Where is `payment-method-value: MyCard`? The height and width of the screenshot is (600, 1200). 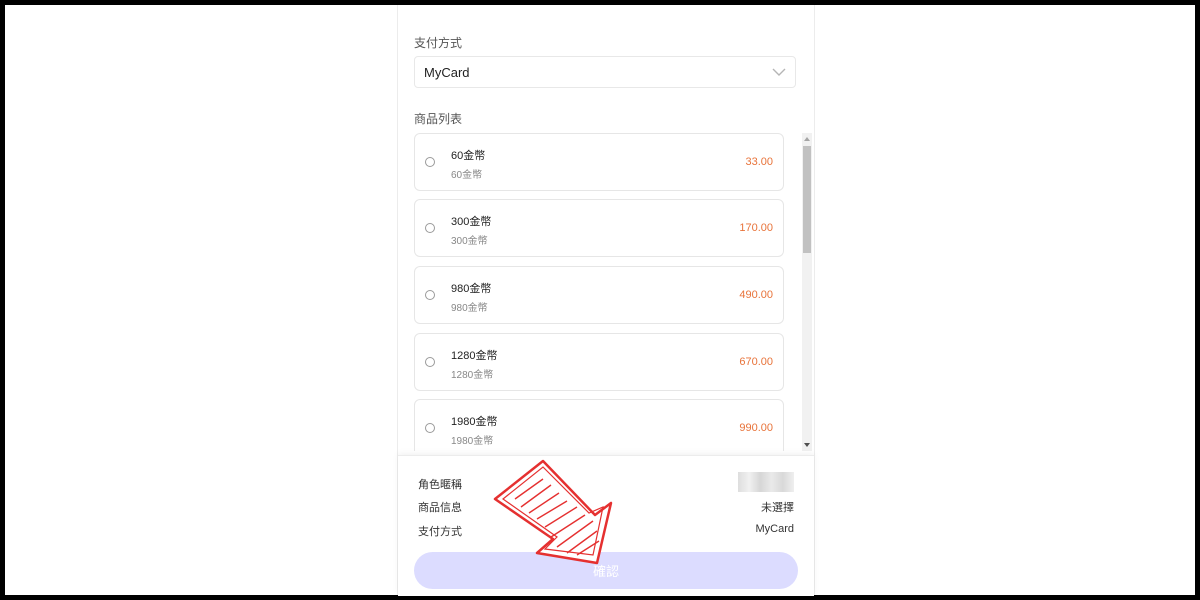 payment-method-value: MyCard is located at coordinates (447, 72).